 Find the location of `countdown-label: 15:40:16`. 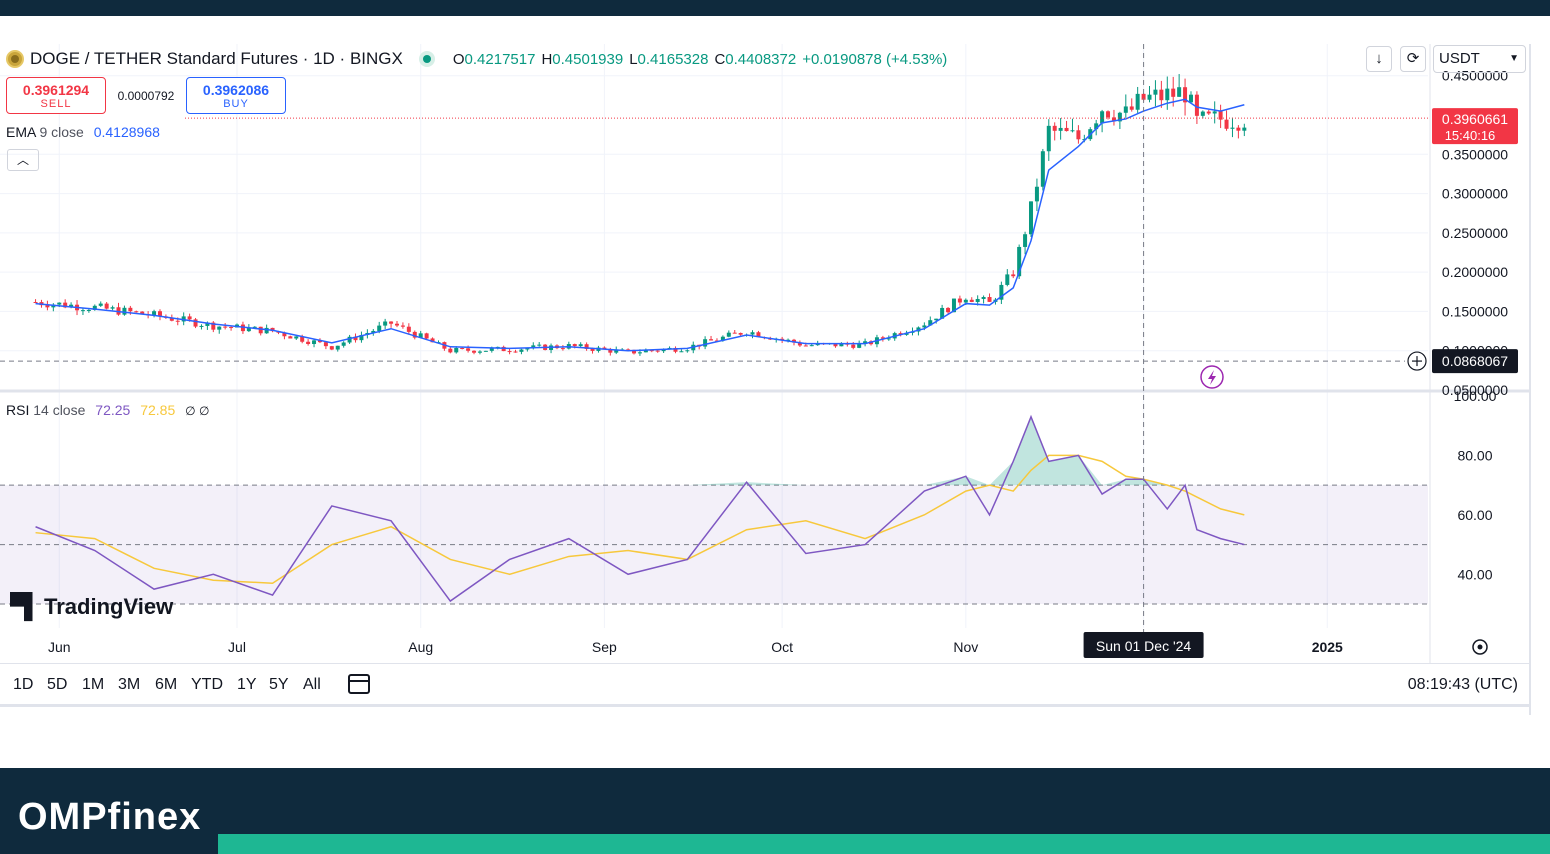

countdown-label: 15:40:16 is located at coordinates (1470, 135).